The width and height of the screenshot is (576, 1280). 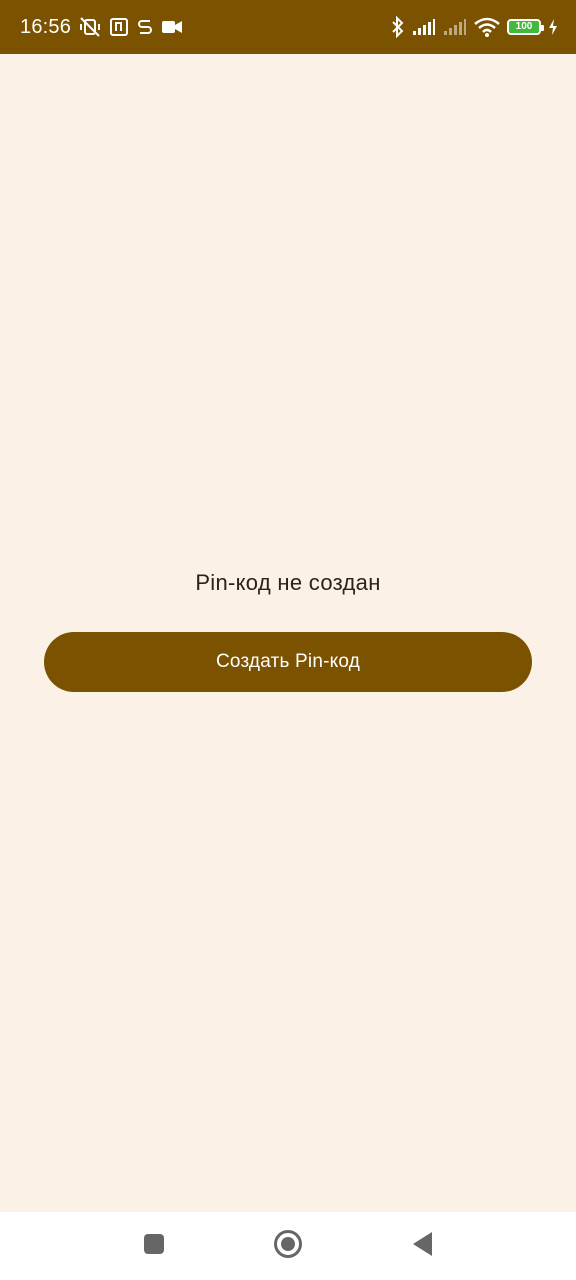 I want to click on s-app-icon, so click(x=145, y=27).